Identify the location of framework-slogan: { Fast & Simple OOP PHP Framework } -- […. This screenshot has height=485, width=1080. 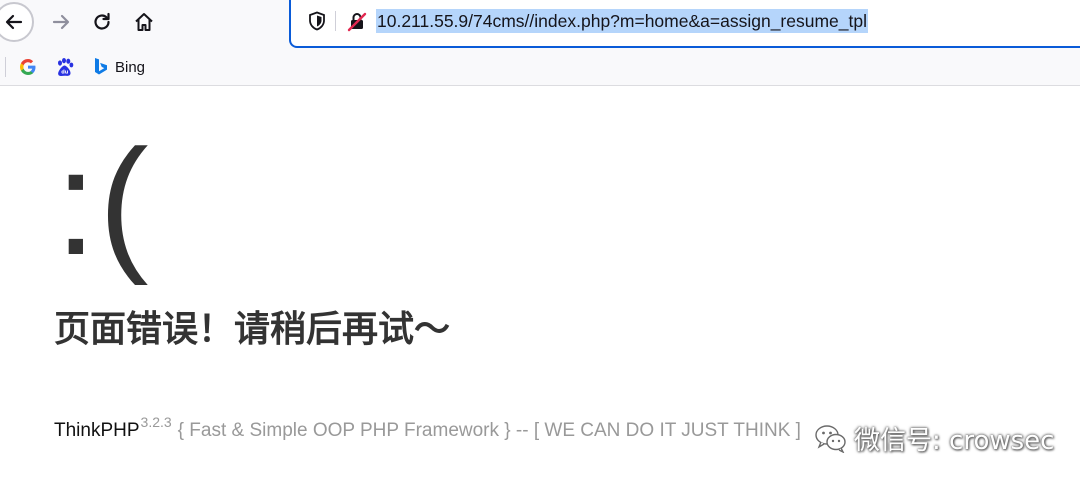
(489, 430).